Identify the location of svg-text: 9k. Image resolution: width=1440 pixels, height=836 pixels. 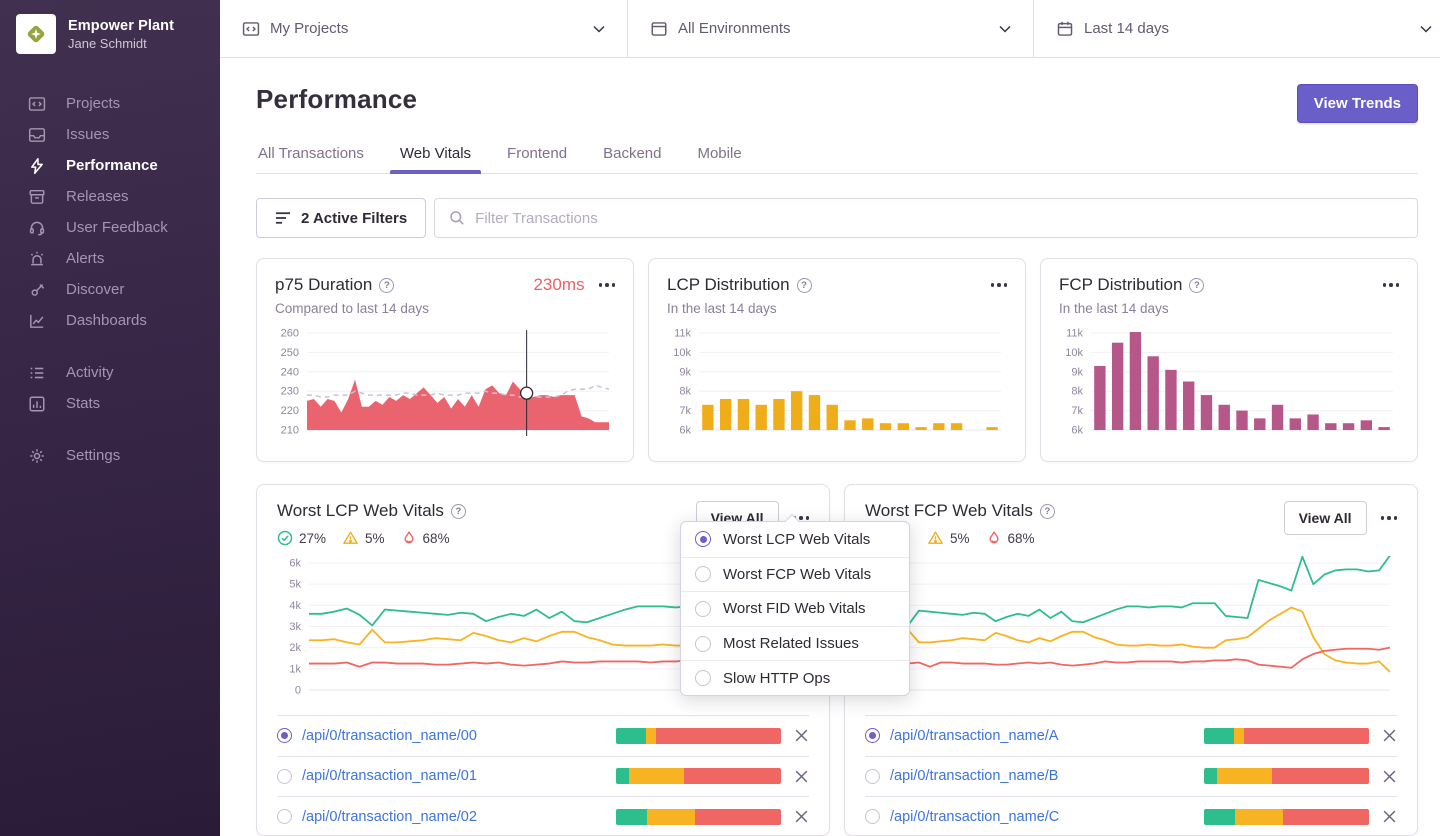
(685, 372).